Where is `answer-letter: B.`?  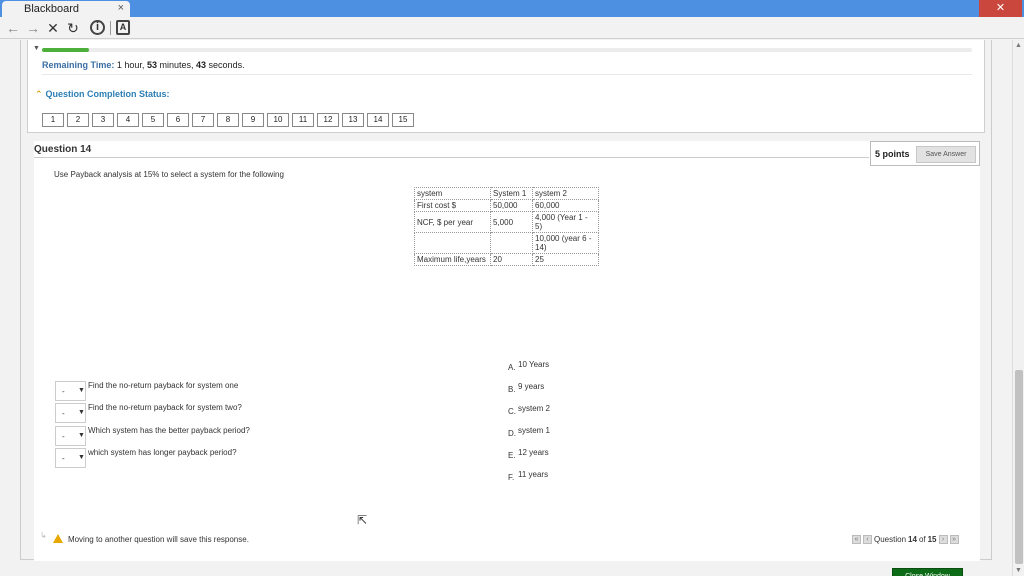
answer-letter: B. is located at coordinates (512, 389).